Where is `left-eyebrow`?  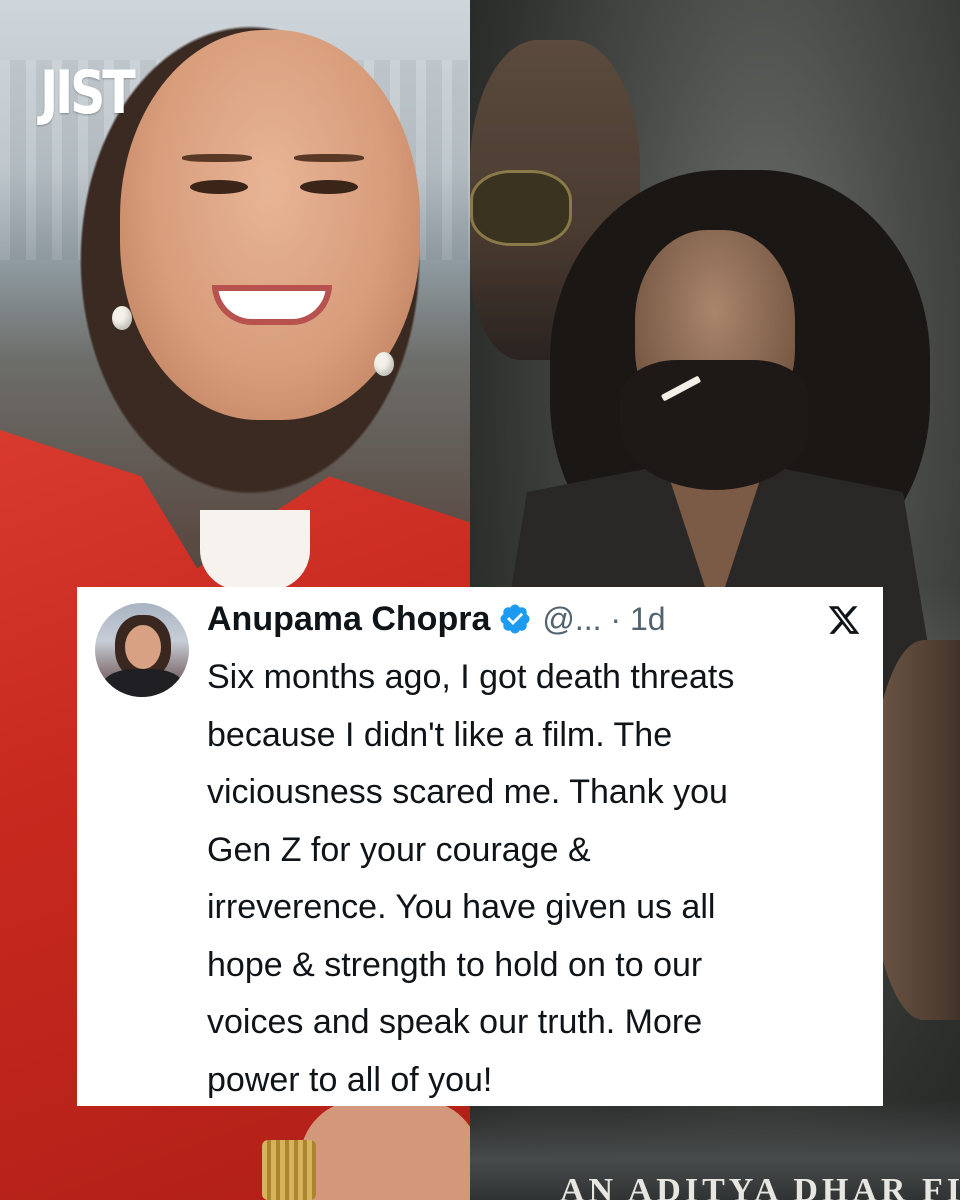 left-eyebrow is located at coordinates (217, 158).